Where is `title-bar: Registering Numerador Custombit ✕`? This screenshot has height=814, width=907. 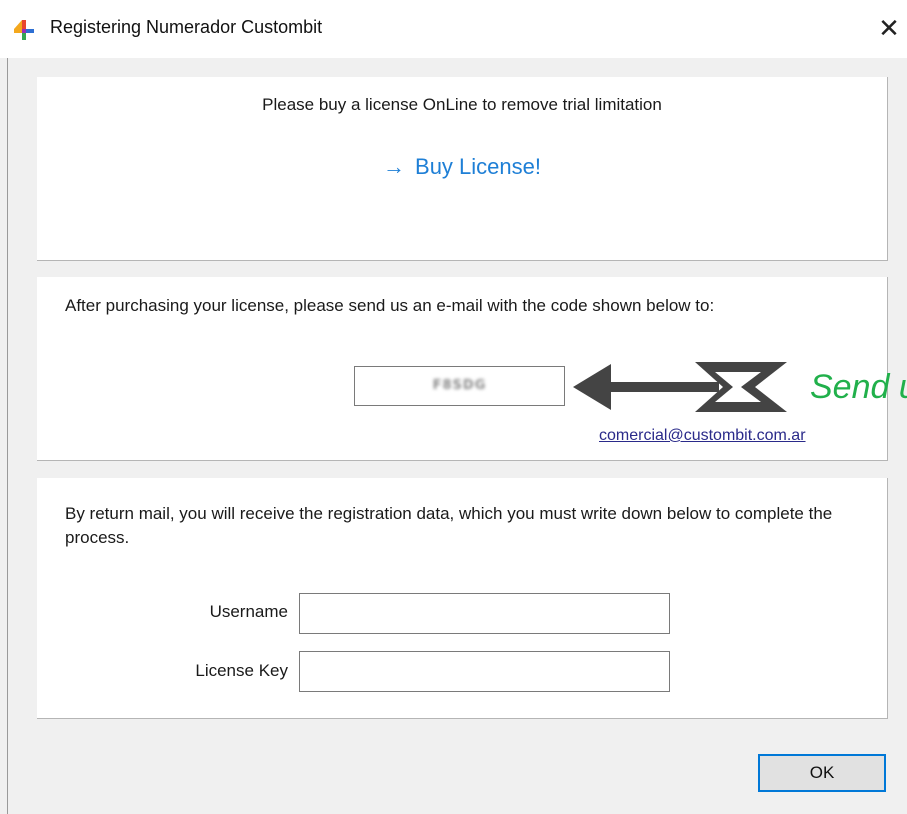
title-bar: Registering Numerador Custombit ✕ is located at coordinates (453, 29).